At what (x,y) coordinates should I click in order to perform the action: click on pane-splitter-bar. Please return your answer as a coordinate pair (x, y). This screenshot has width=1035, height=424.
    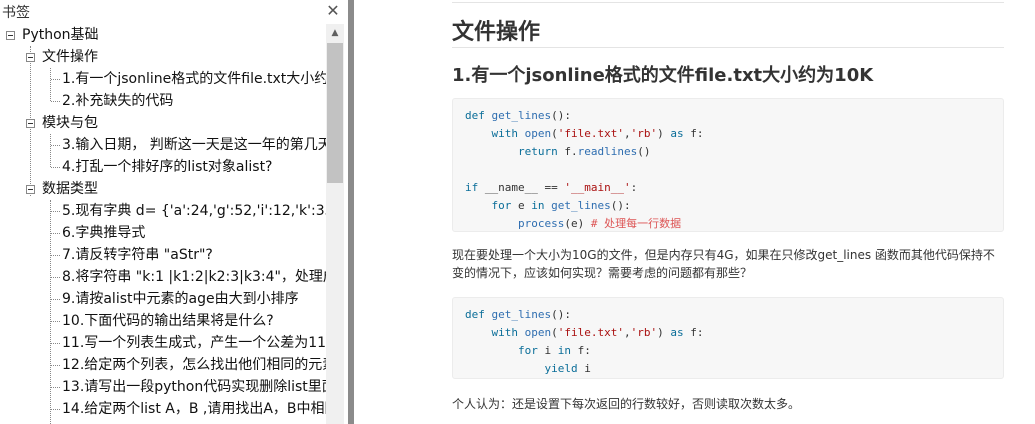
    Looking at the image, I should click on (351, 212).